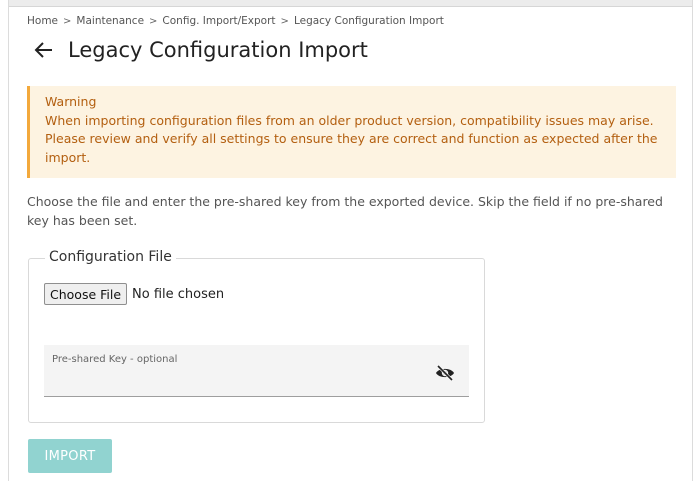  What do you see at coordinates (178, 294) in the screenshot?
I see `file-status: No file chosen` at bounding box center [178, 294].